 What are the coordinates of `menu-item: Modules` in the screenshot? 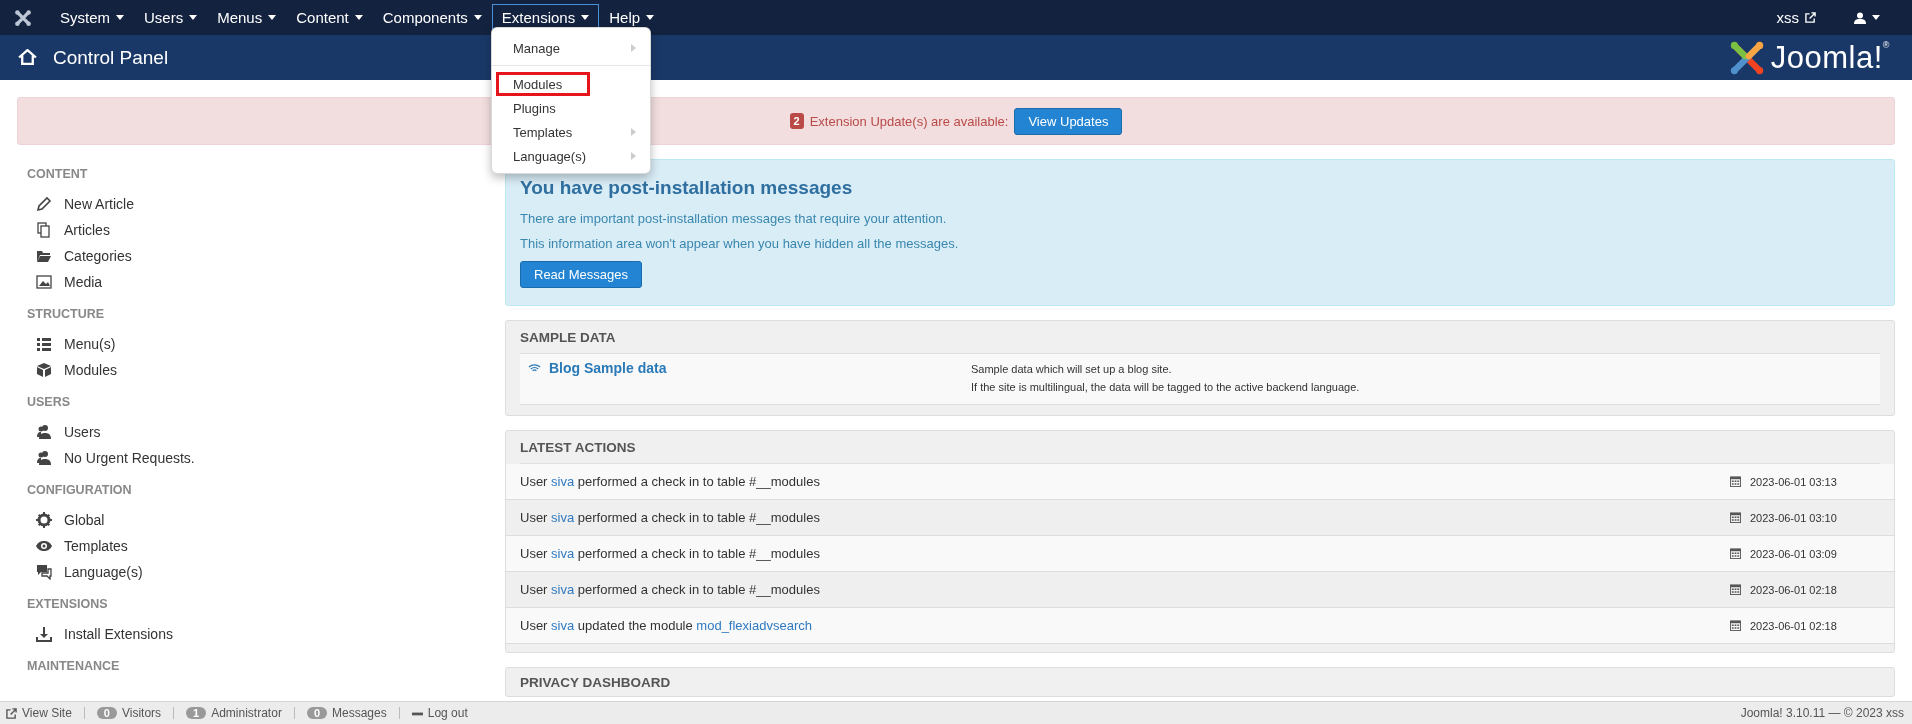 It's located at (543, 84).